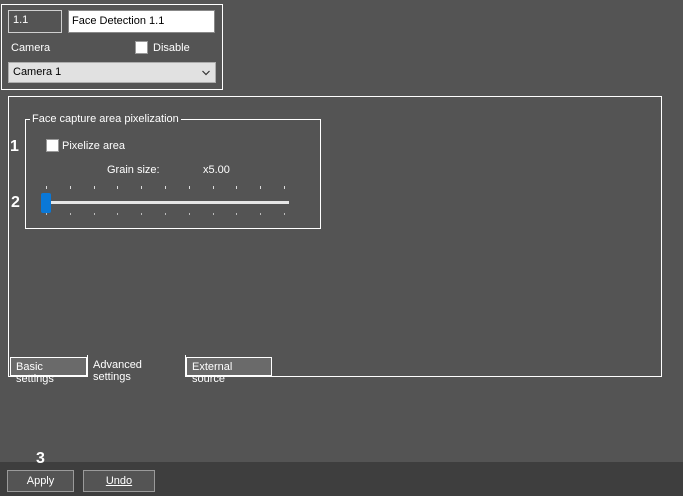  I want to click on camera-select-value: Camera 1, so click(37, 72).